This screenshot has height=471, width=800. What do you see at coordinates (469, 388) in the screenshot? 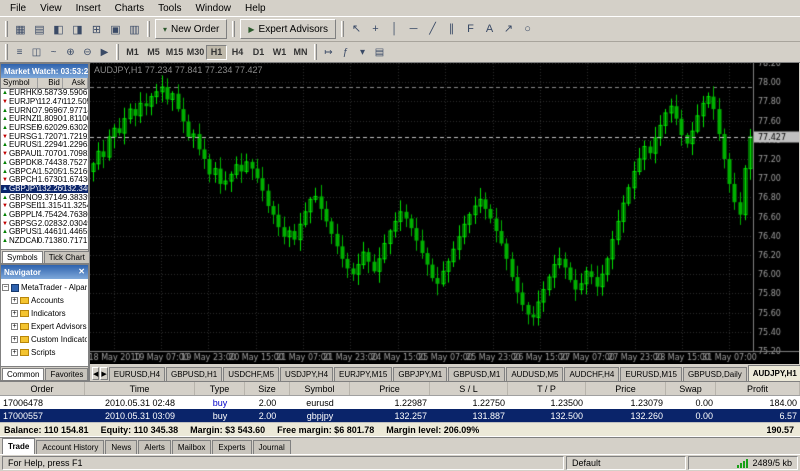
I see `terminal-column-sl: S / L` at bounding box center [469, 388].